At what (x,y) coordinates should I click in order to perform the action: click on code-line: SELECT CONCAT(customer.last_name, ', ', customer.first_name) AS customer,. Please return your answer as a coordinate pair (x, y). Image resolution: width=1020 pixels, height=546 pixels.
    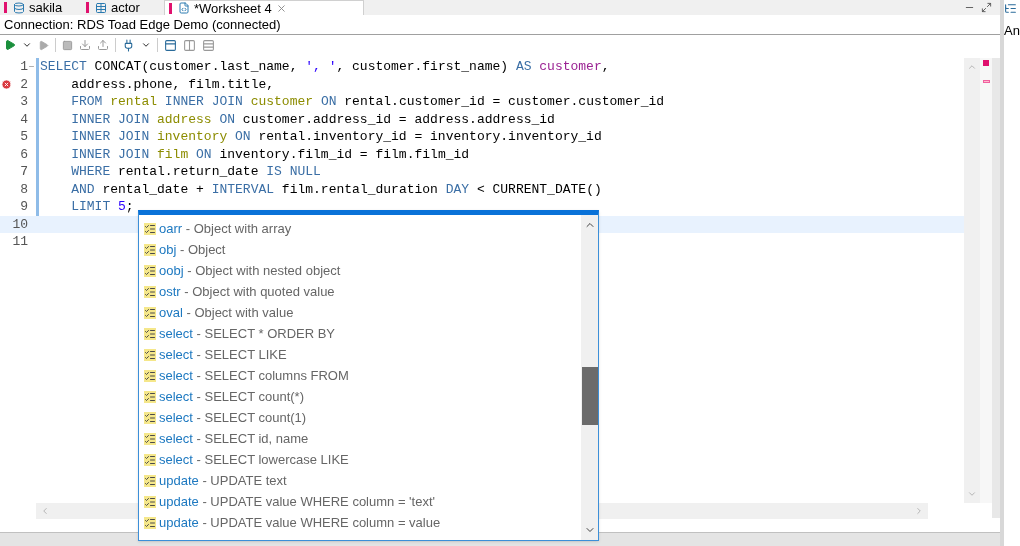
    Looking at the image, I should click on (324, 67).